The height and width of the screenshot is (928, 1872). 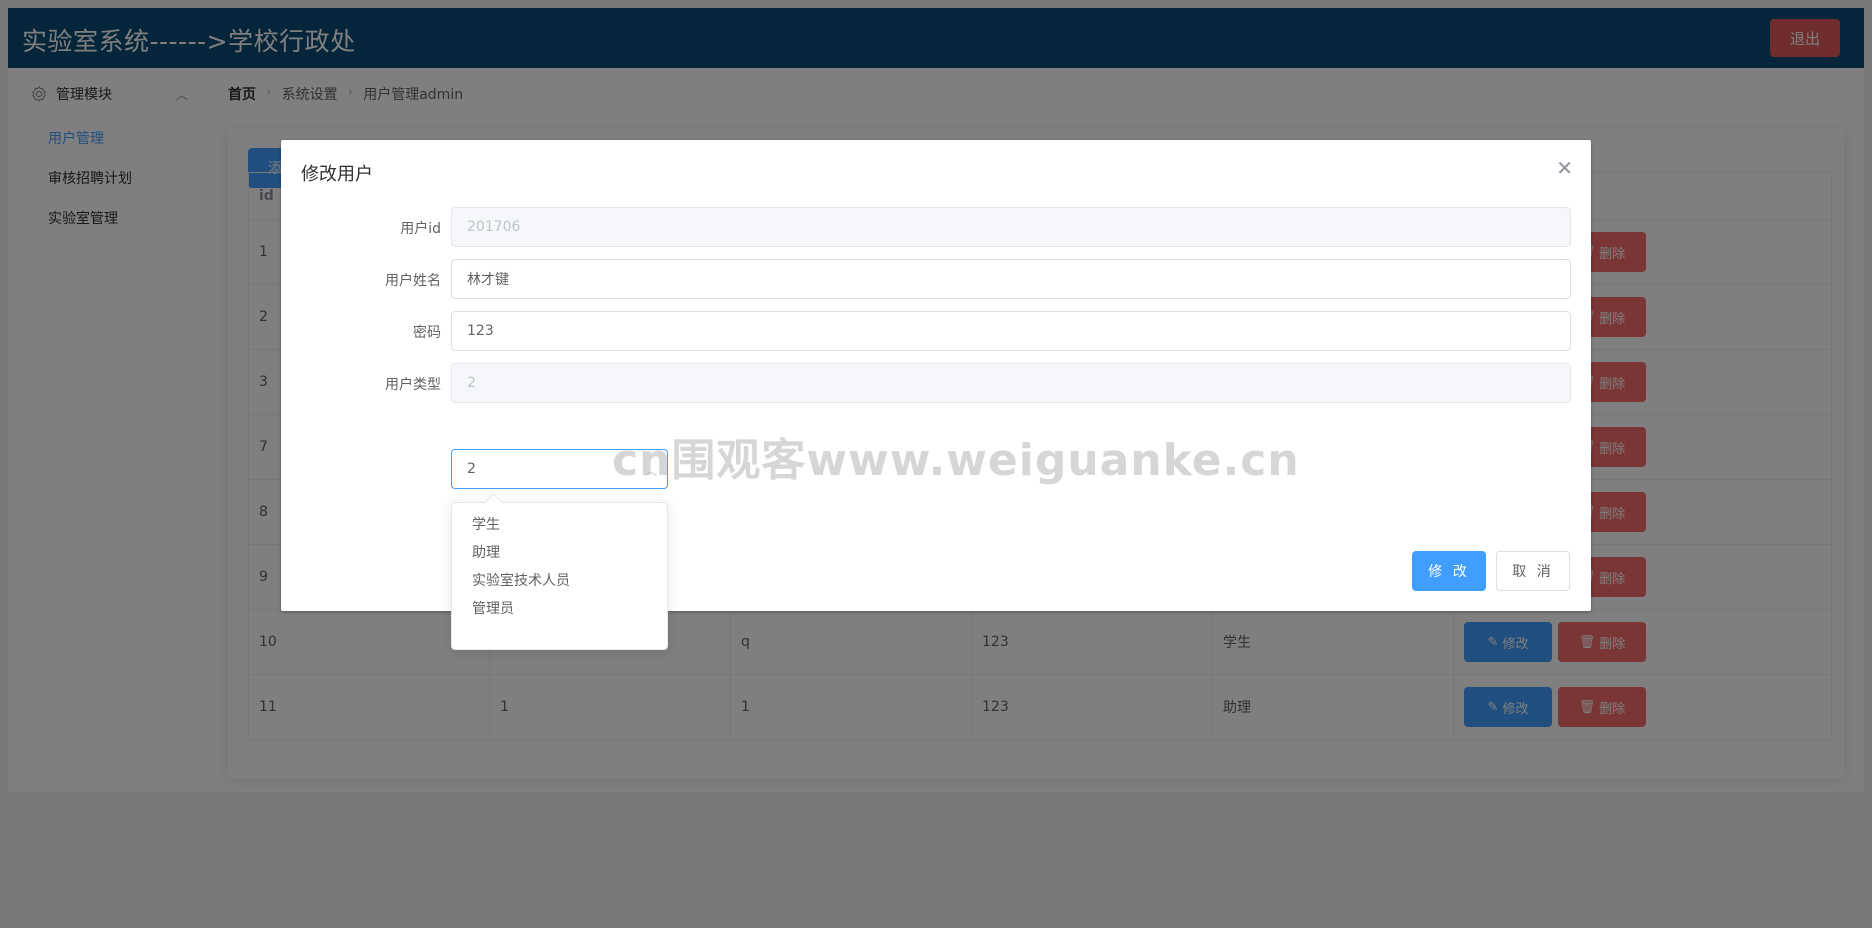 I want to click on watermark-text: cn围观客www.weiguanke.cn, so click(x=956, y=460).